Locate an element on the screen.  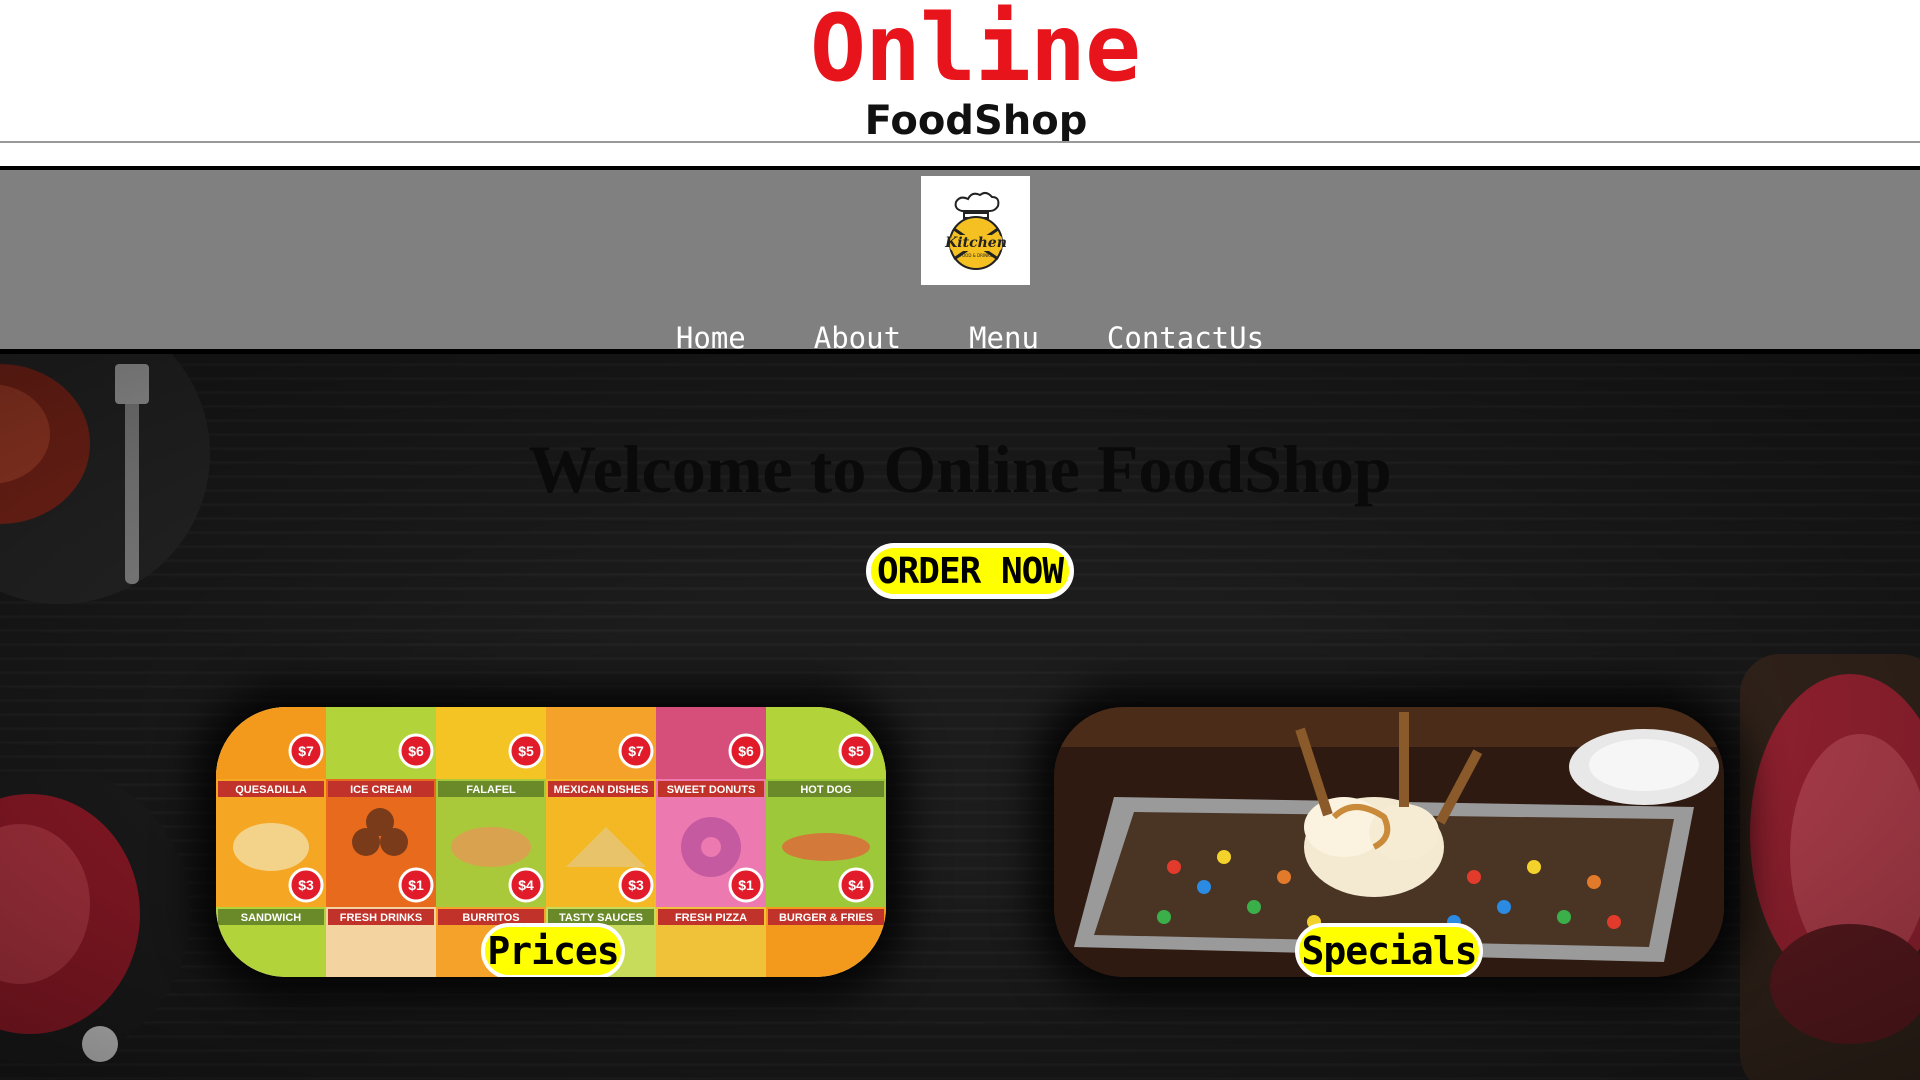
svg-text: SANDWICH is located at coordinates (271, 918).